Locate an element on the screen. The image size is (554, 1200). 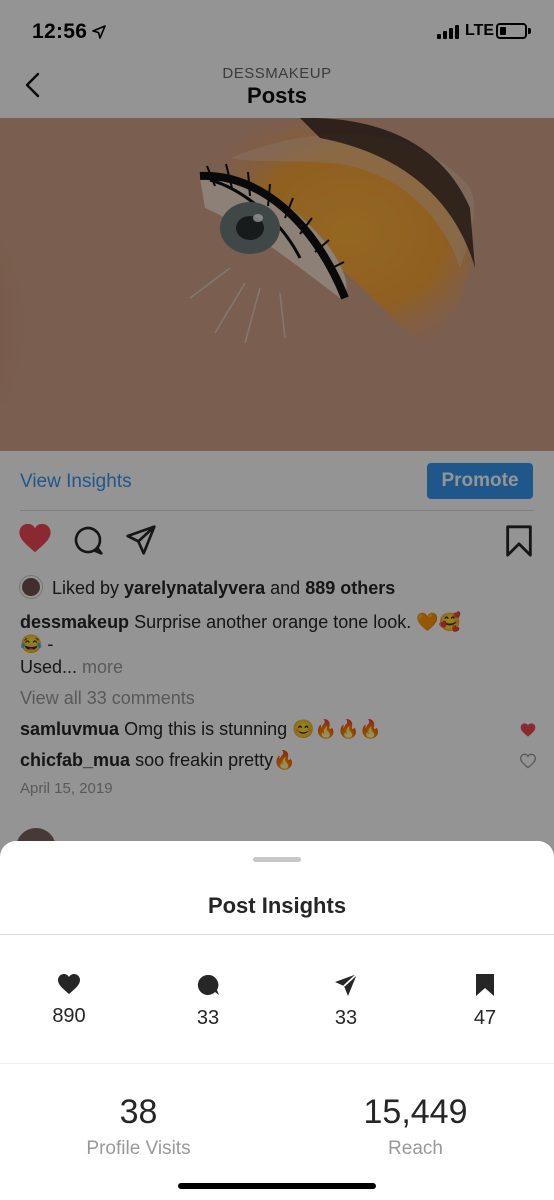
profile-visits-label: Profile Visits is located at coordinates (138, 1148).